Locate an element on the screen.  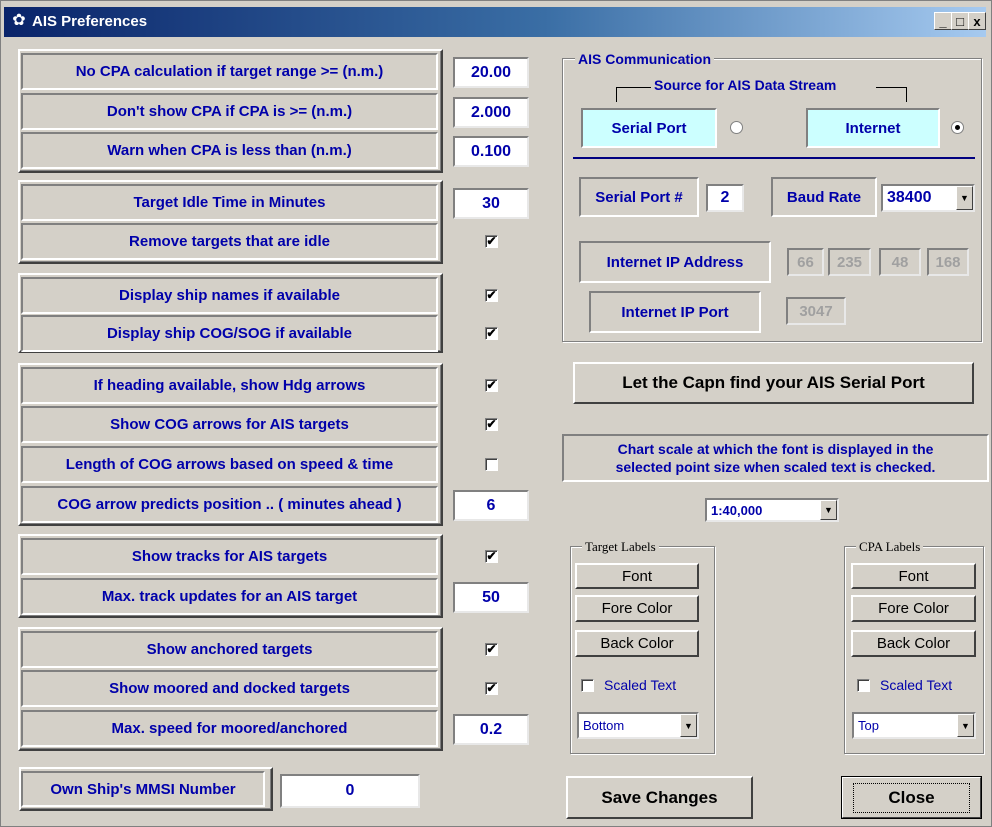
close-window-button: x is located at coordinates (977, 21).